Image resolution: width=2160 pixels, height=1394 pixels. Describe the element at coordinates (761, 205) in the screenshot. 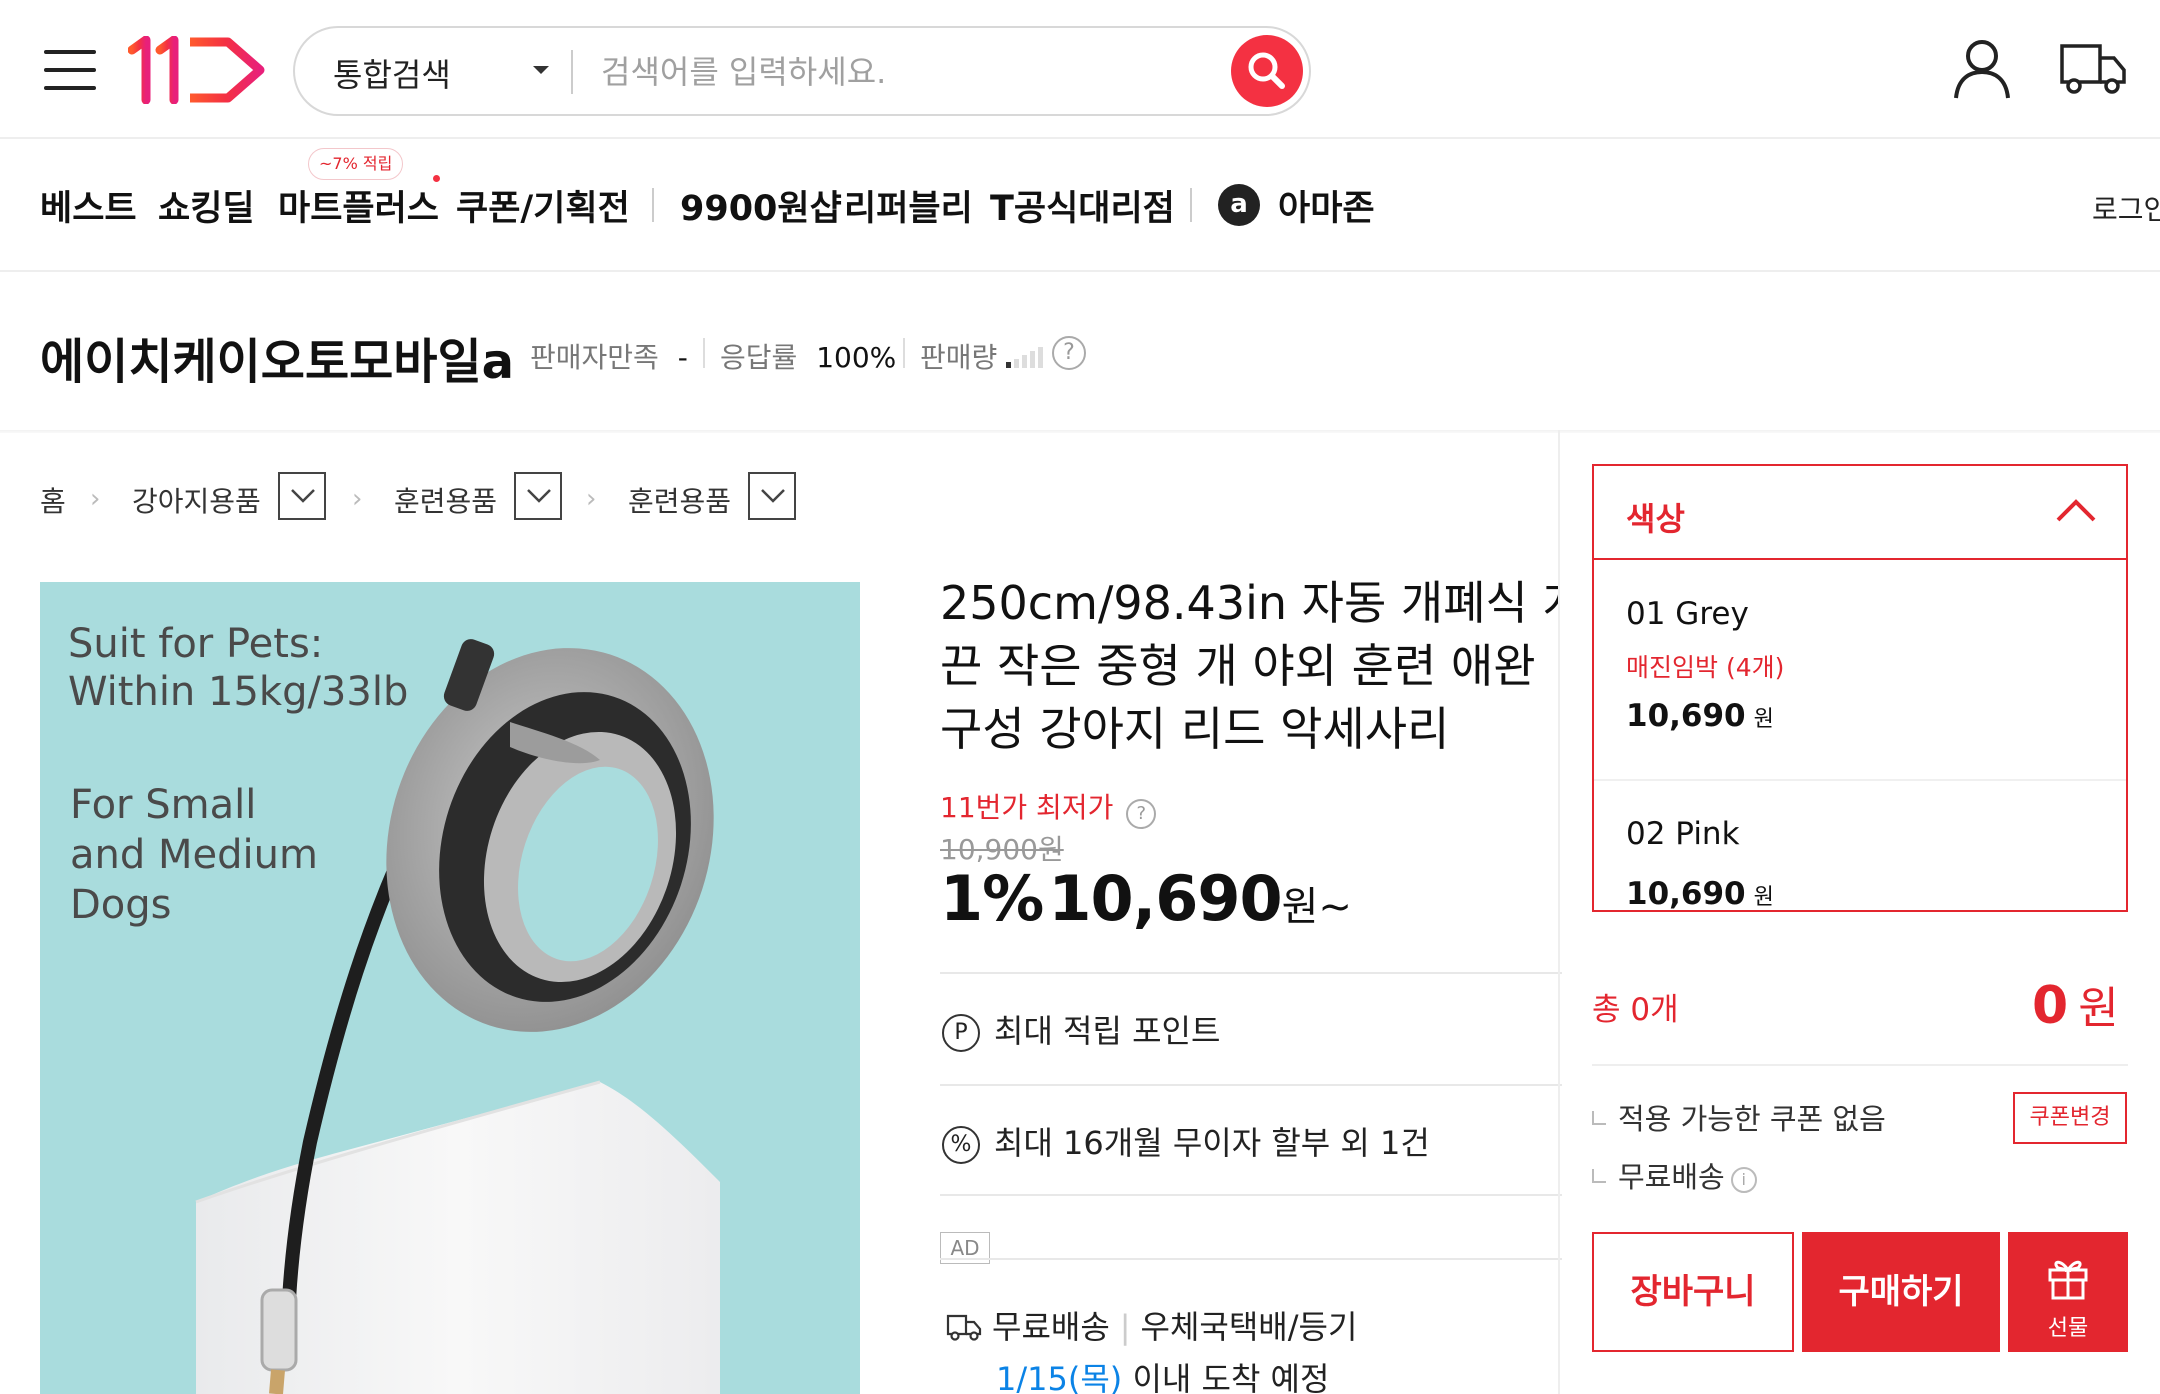

I see `nav-item-9900-shop: 9900원샵` at that location.